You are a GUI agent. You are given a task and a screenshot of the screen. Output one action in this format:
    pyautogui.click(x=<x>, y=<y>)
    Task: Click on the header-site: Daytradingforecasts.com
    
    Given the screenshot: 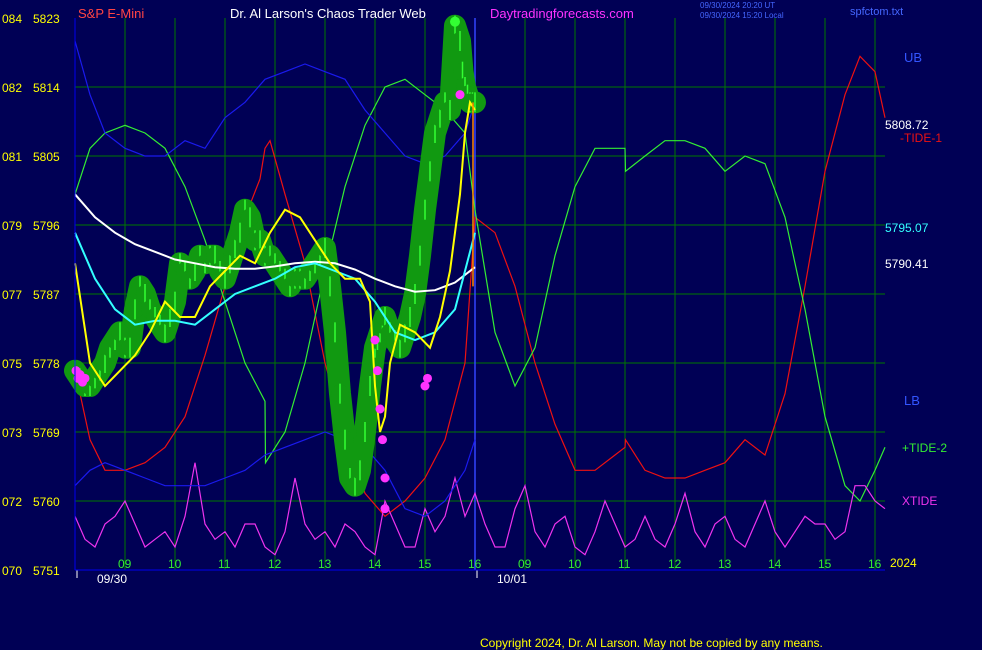 What is the action you would take?
    pyautogui.click(x=562, y=13)
    